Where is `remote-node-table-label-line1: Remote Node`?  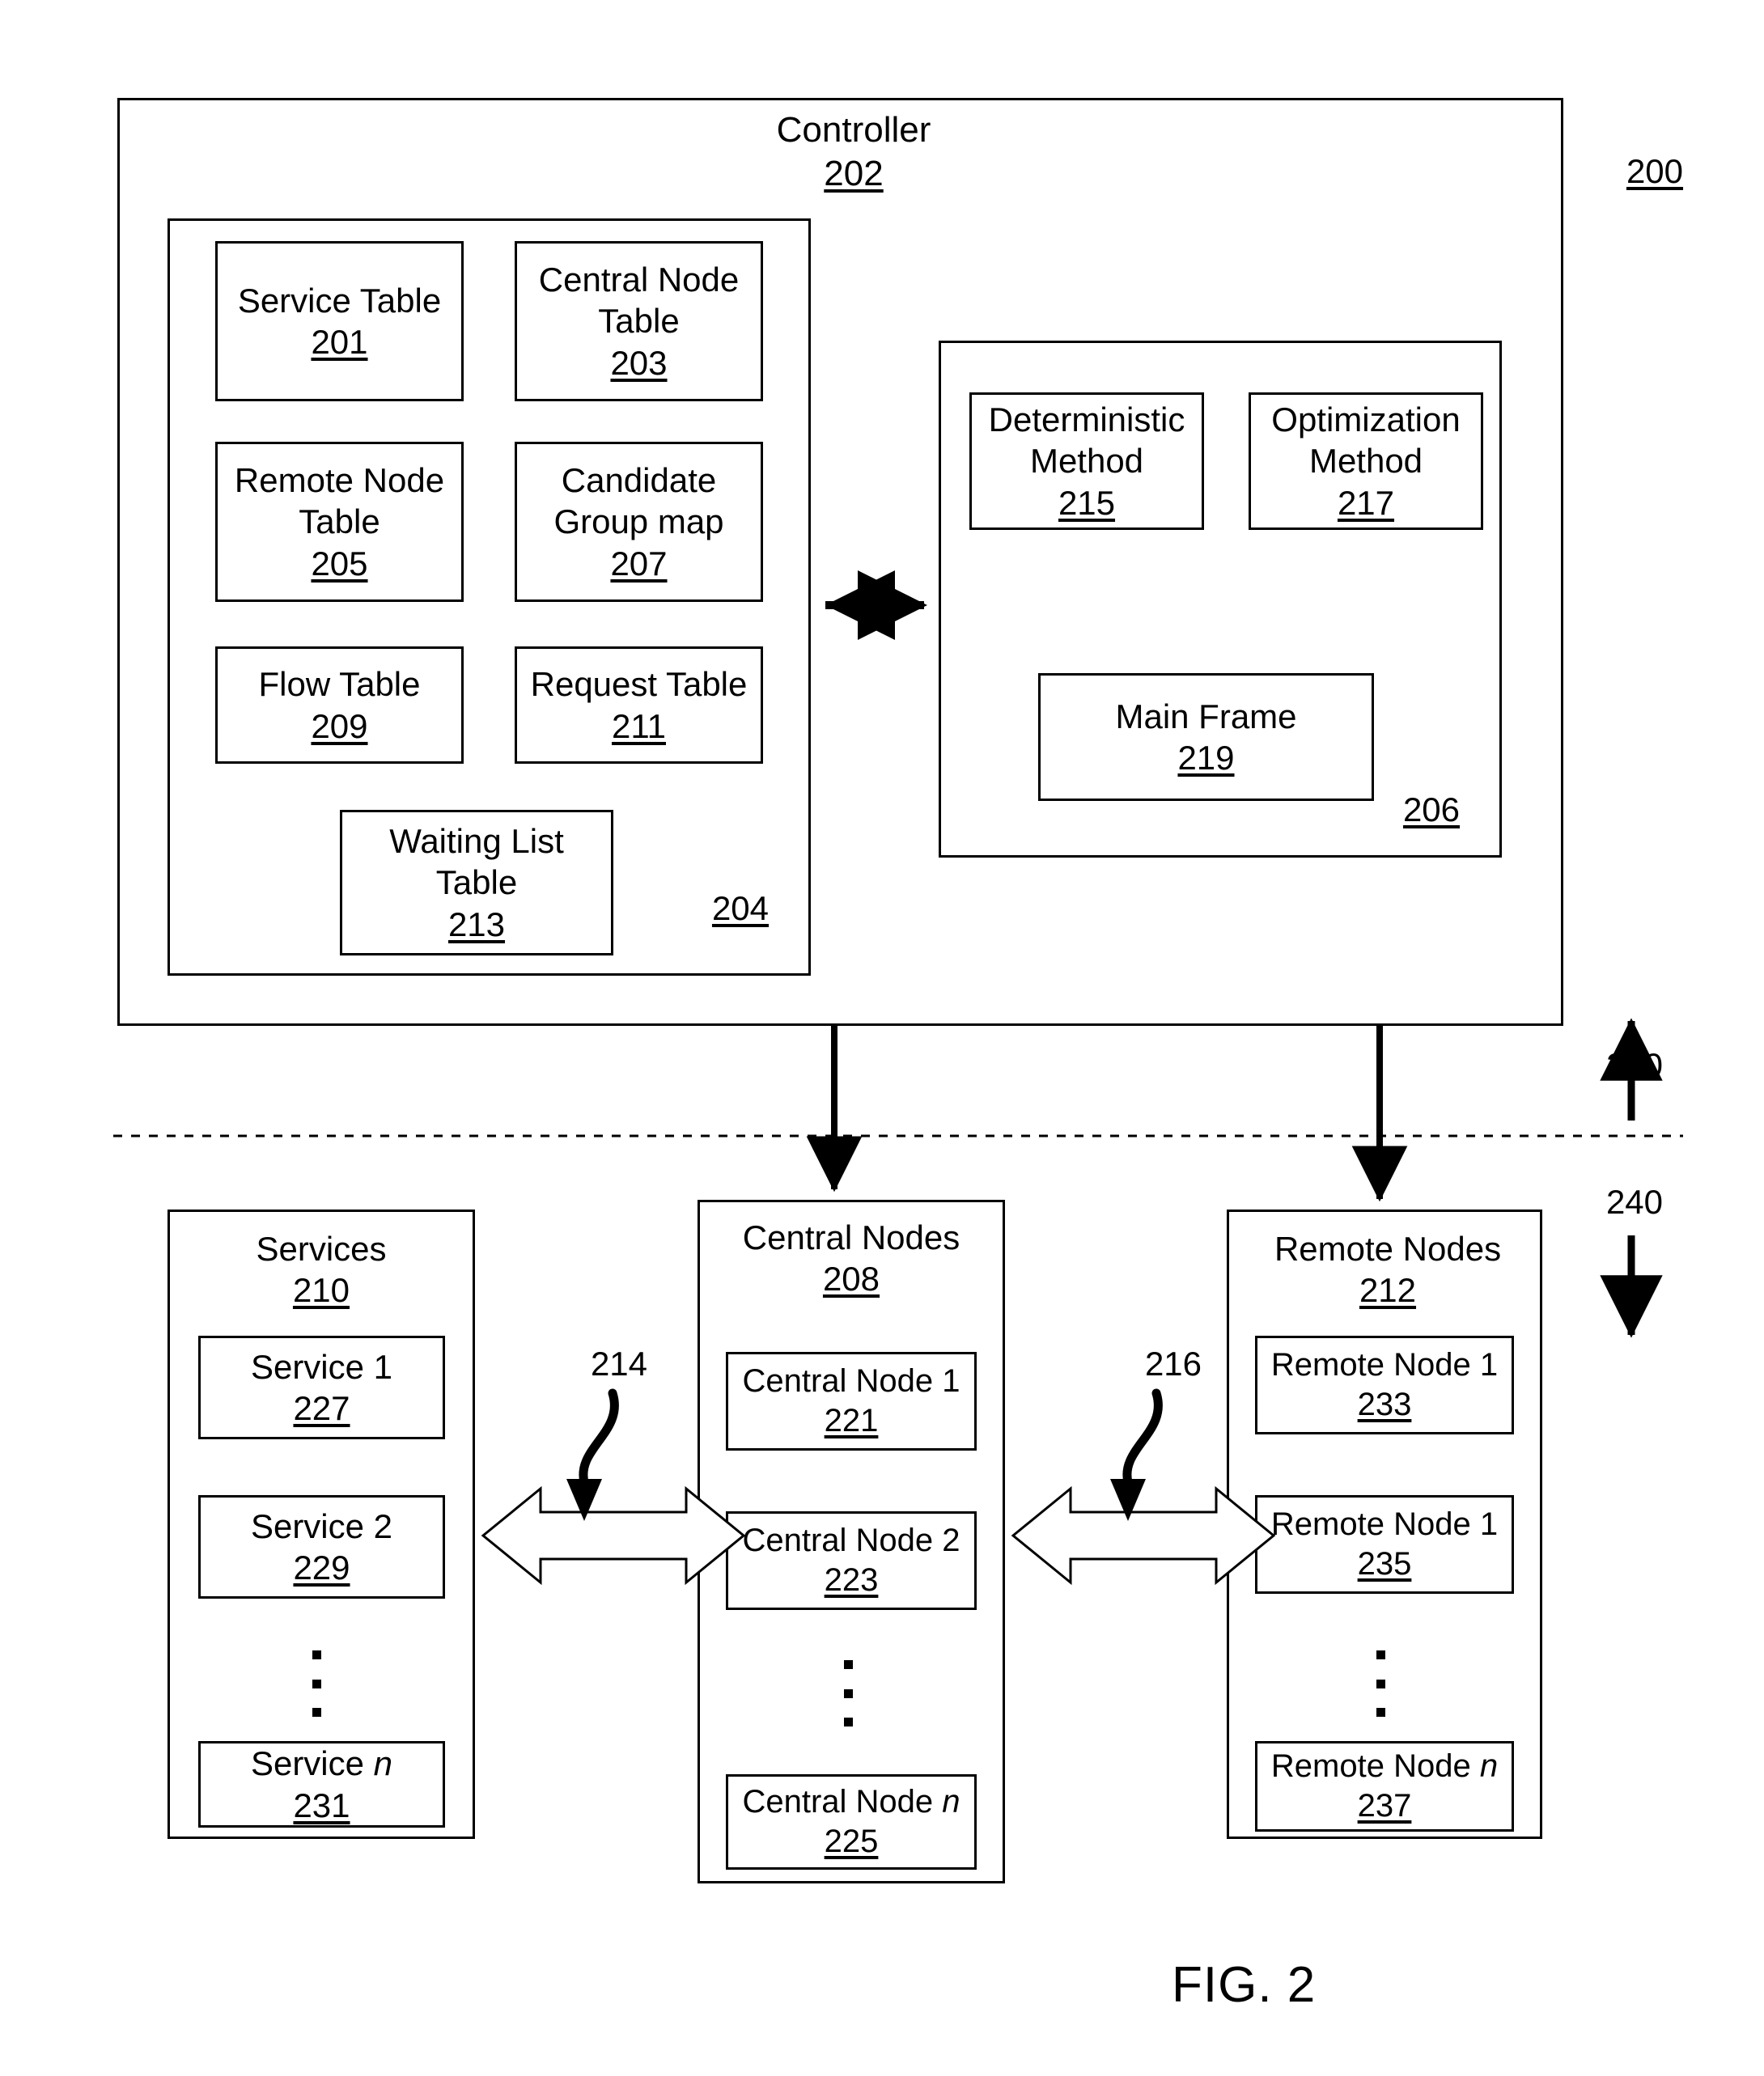 remote-node-table-label-line1: Remote Node is located at coordinates (339, 480).